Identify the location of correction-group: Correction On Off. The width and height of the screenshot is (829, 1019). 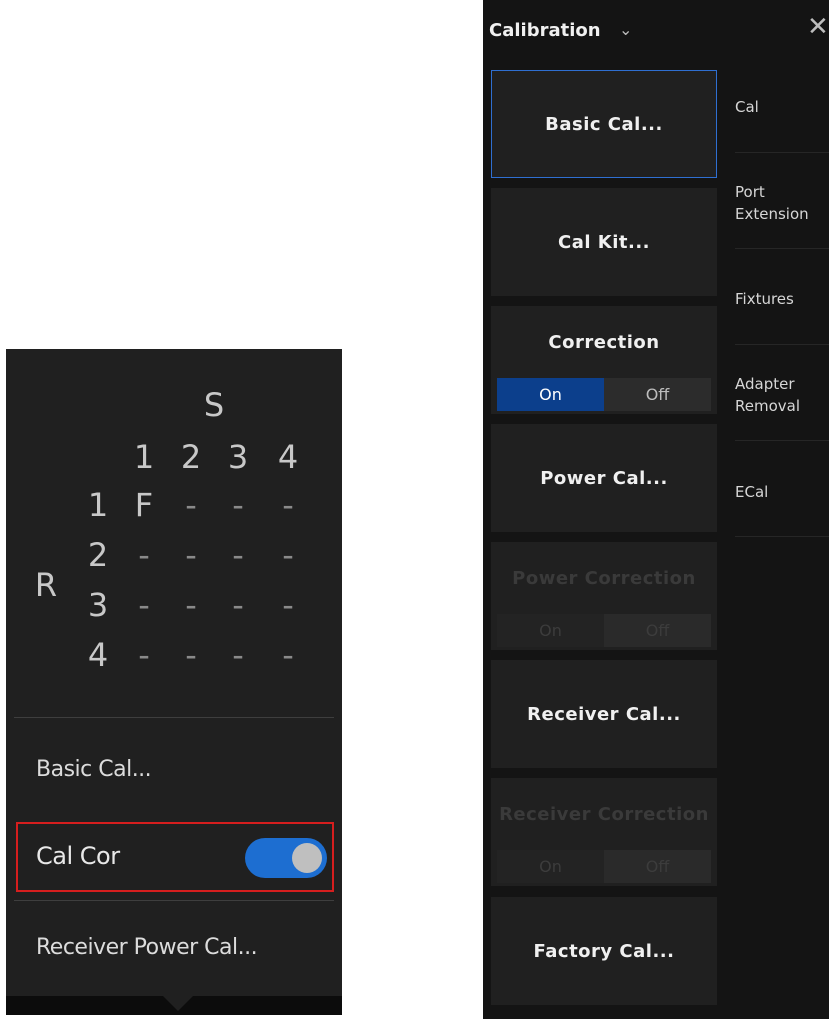
(604, 360).